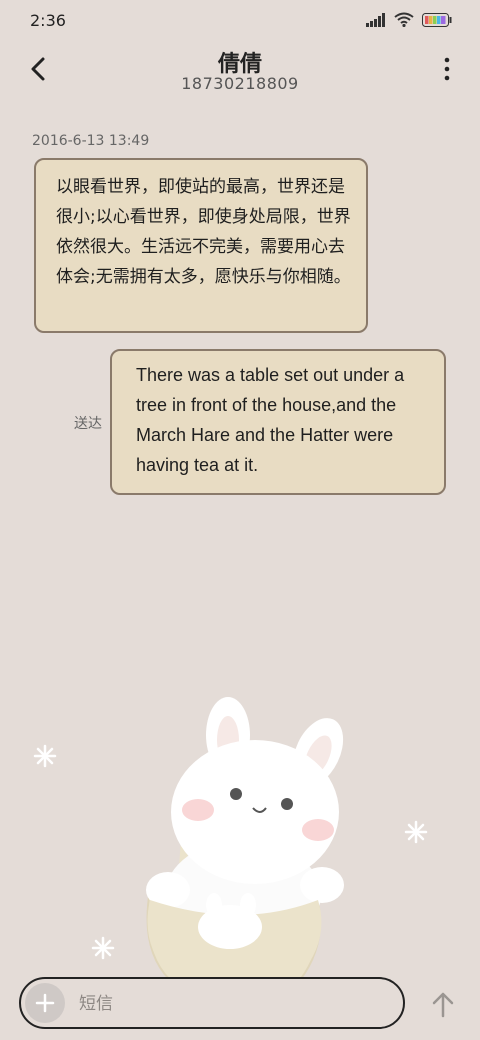 The width and height of the screenshot is (480, 1040). Describe the element at coordinates (447, 69) in the screenshot. I see `more-options-button` at that location.